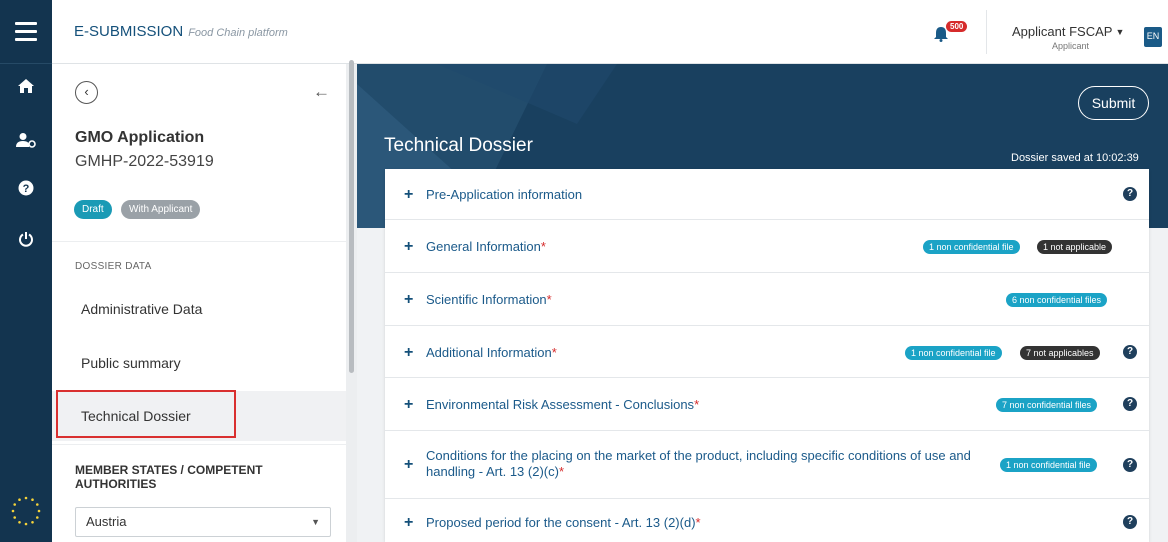 This screenshot has height=542, width=1168. Describe the element at coordinates (458, 145) in the screenshot. I see `page-title: Technical Dossier` at that location.